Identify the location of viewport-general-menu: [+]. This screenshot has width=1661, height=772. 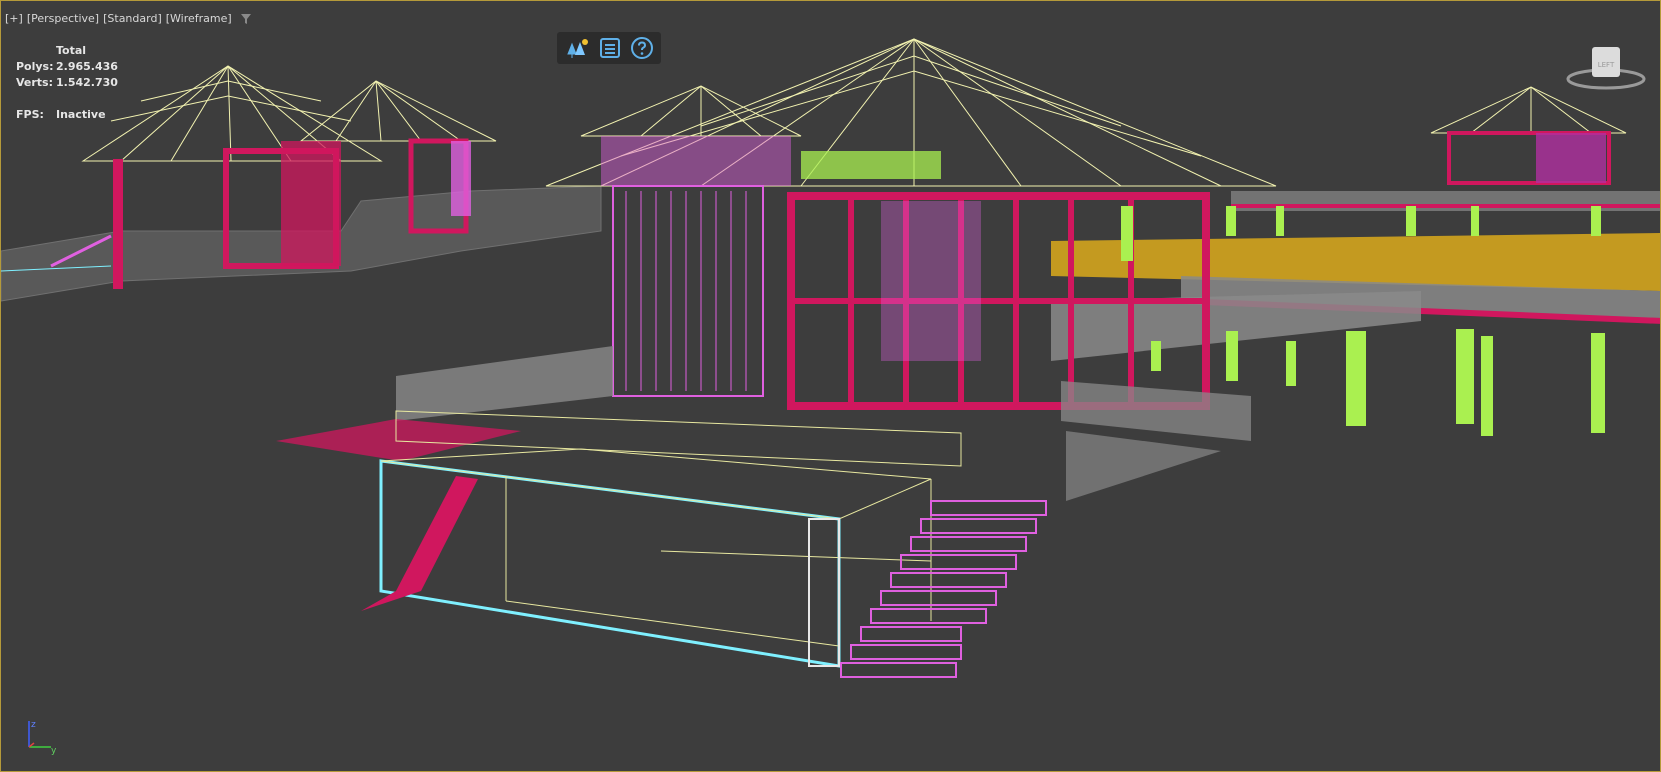
(14, 18).